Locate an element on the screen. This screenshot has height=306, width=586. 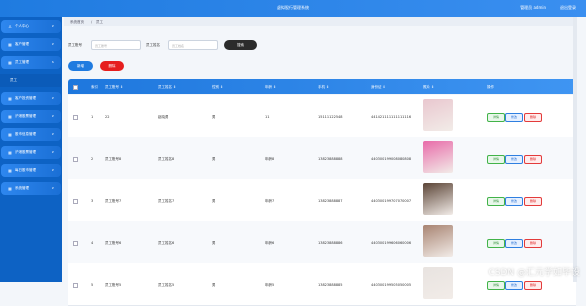
search-account-label: 员工账号 is located at coordinates (75, 45).